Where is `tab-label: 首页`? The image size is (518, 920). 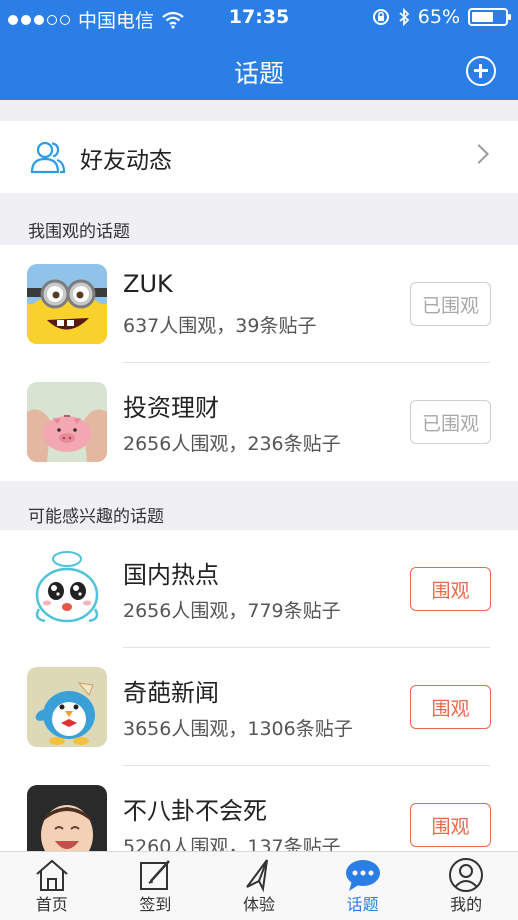
tab-label: 首页 is located at coordinates (51, 904).